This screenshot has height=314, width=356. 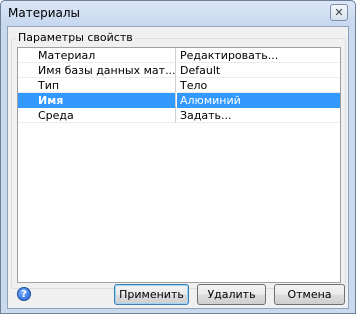 What do you see at coordinates (309, 294) in the screenshot?
I see `cancel-button: Отмена` at bounding box center [309, 294].